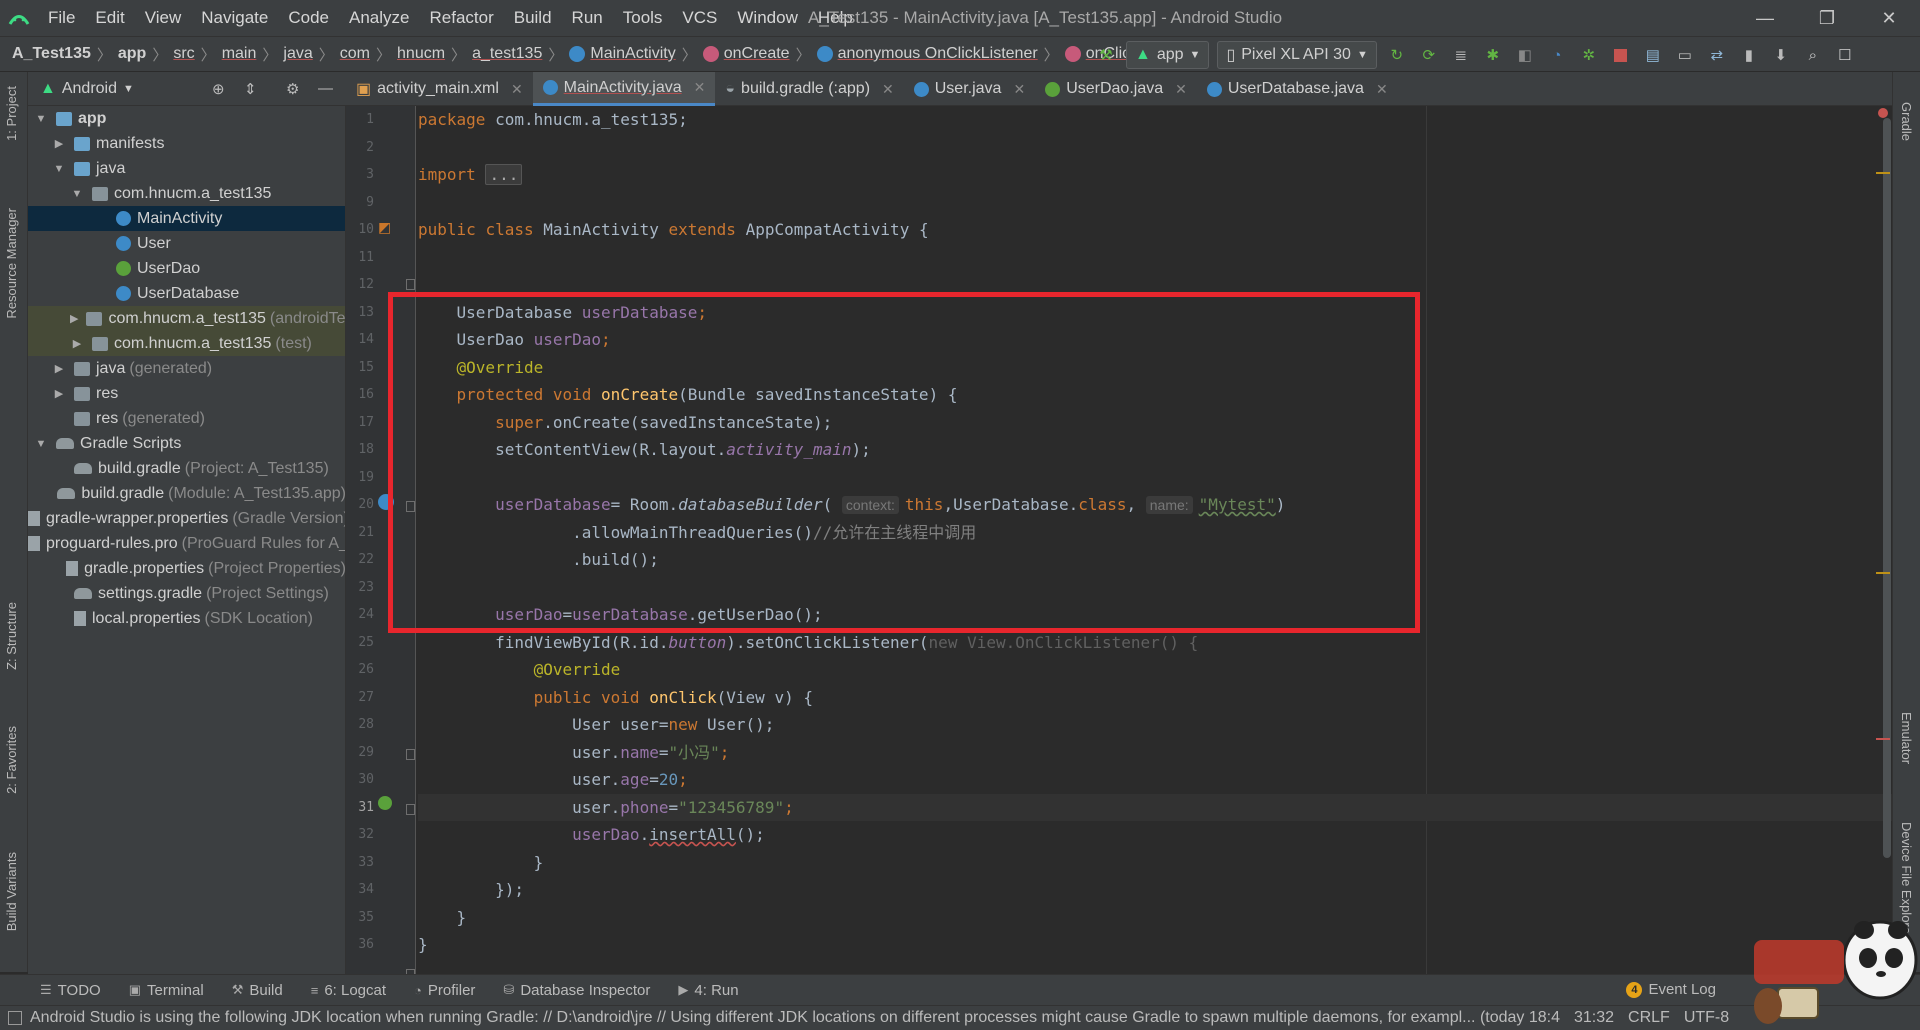 This screenshot has width=1920, height=1030. Describe the element at coordinates (186, 593) in the screenshot. I see `tree-item-settings-gradle: settings.gradle (Project Settings)` at that location.